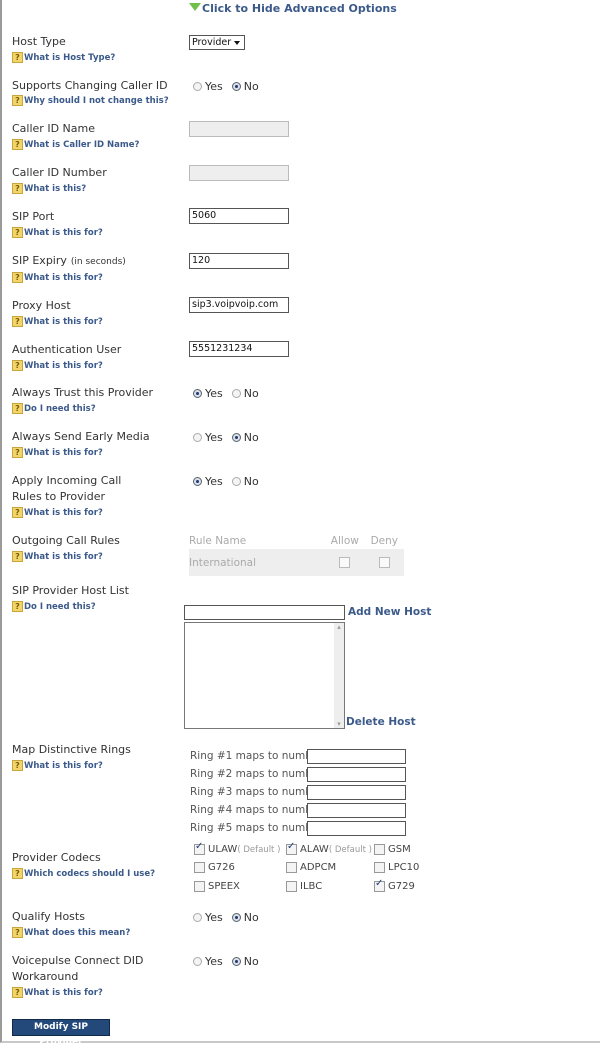 The image size is (600, 1050). Describe the element at coordinates (61, 1033) in the screenshot. I see `modify-sip-provider-button: Modify SIP Provider` at that location.